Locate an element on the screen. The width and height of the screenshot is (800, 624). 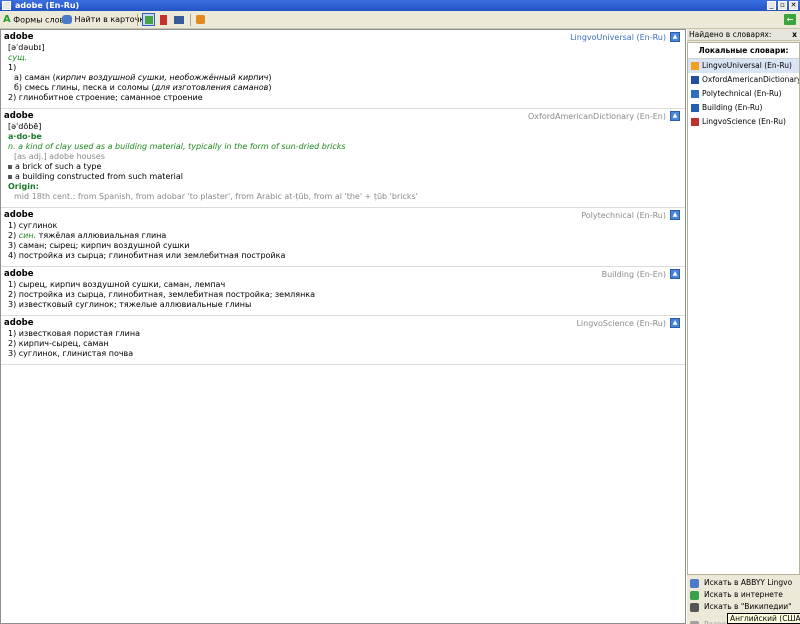
dictionary-list-item: OxfordAmericanDictionary (En-En) is located at coordinates (743, 80).